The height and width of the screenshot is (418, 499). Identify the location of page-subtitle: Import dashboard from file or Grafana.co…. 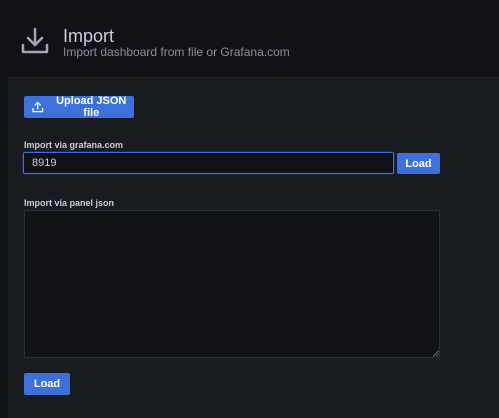
(176, 52).